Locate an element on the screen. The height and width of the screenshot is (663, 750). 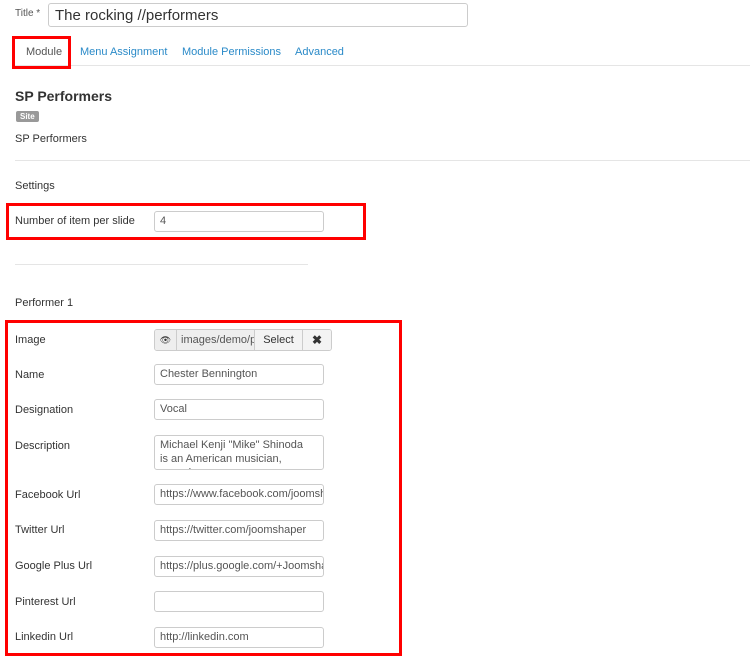
module-heading: SP Performers is located at coordinates (64, 96).